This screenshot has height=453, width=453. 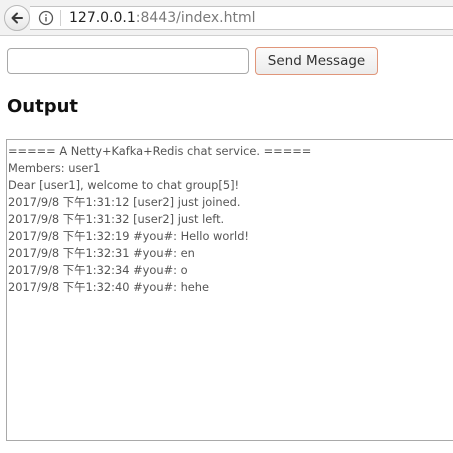 I want to click on output-line: 2017/9/8 下午1:31:12 [user2] just joined., so click(x=124, y=202).